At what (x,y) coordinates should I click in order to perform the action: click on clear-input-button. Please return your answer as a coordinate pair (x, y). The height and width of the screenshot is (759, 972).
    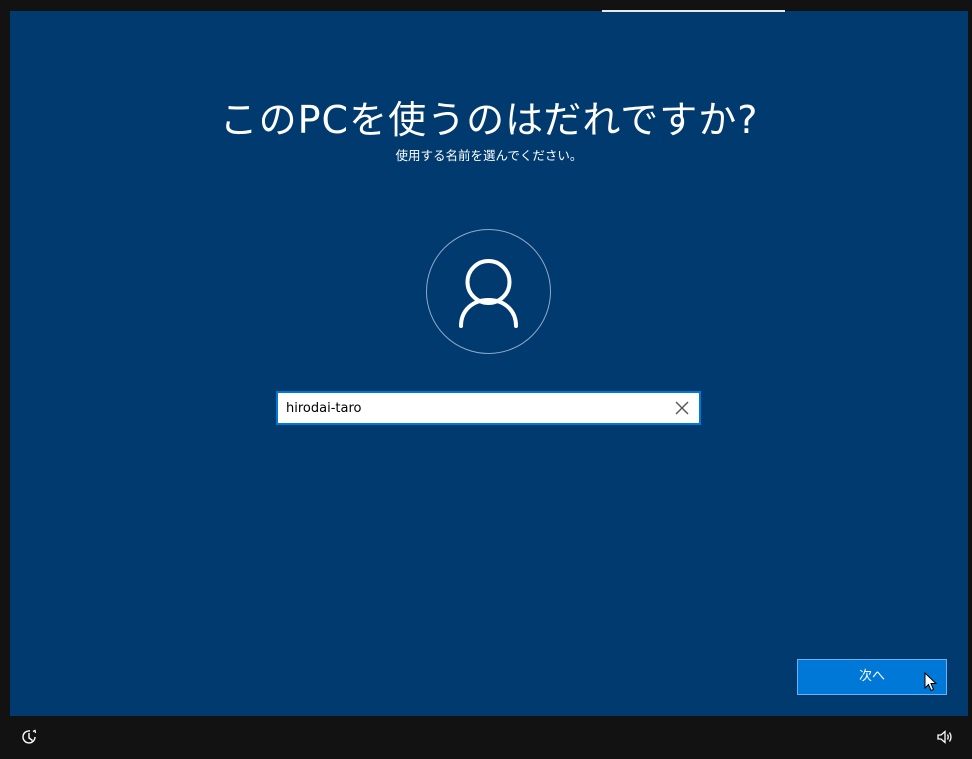
    Looking at the image, I should click on (682, 408).